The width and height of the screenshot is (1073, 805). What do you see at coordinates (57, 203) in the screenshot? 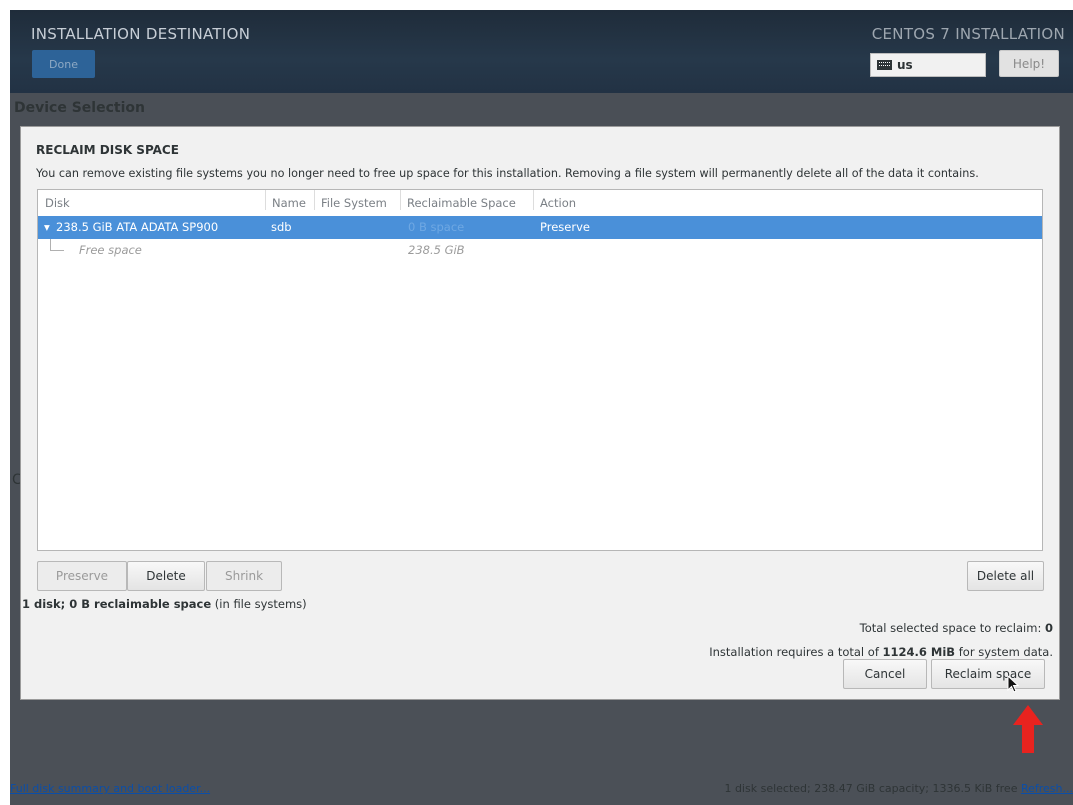
I see `column-header-disk: Disk` at bounding box center [57, 203].